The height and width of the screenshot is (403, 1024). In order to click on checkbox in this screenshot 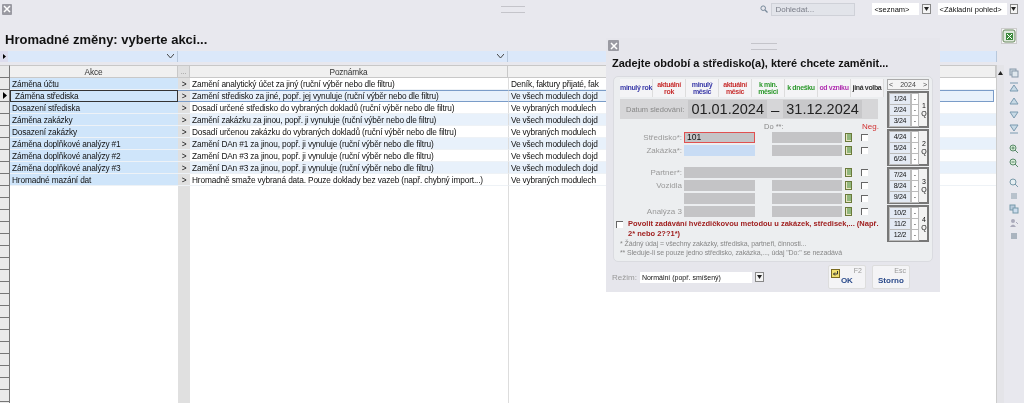, I will do `click(619, 224)`.